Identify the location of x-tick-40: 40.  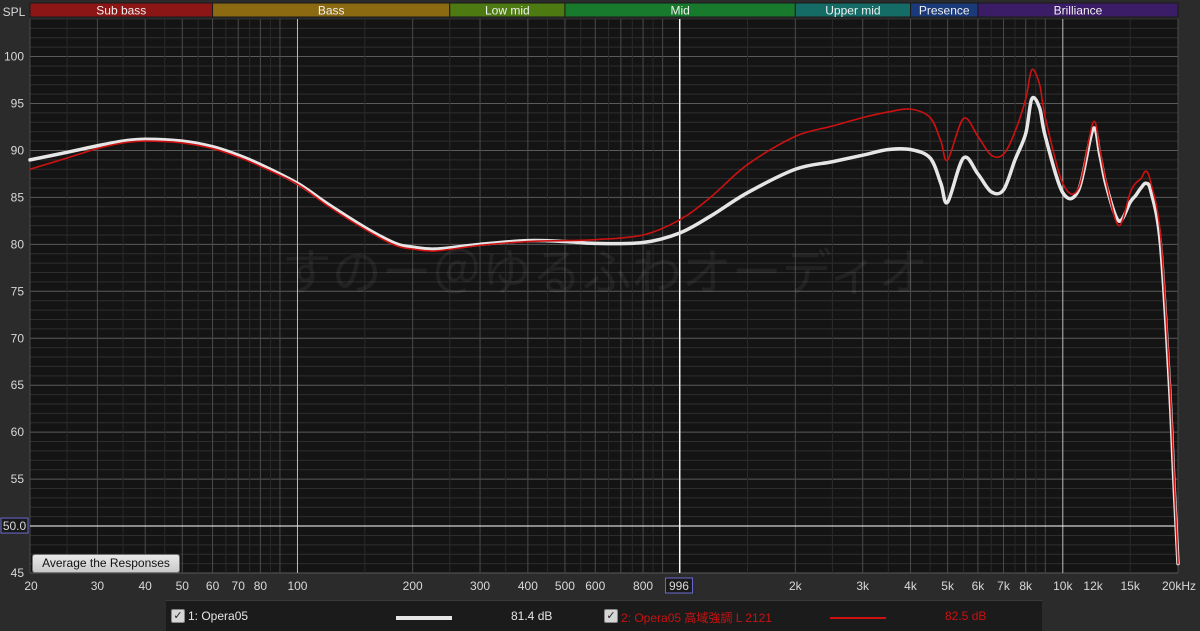
(146, 586).